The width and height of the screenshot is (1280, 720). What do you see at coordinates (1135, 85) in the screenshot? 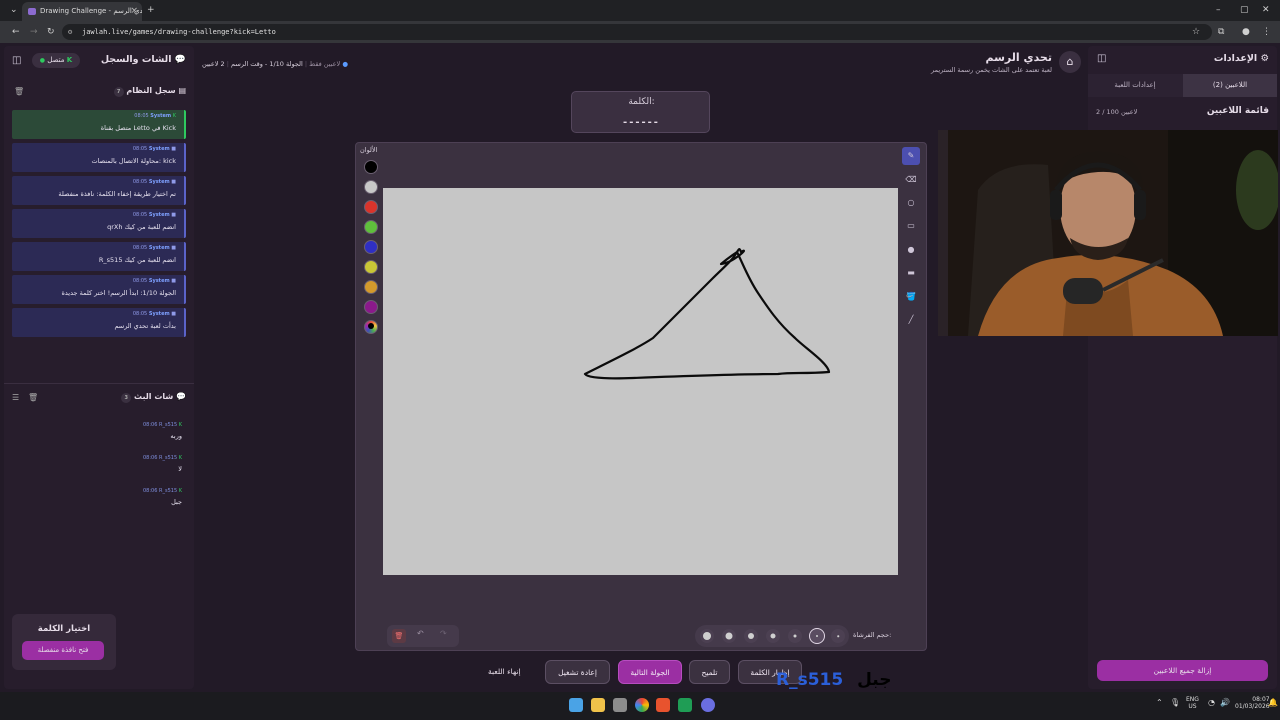
I see `tab-game-settings: إعدادات اللعبة` at bounding box center [1135, 85].